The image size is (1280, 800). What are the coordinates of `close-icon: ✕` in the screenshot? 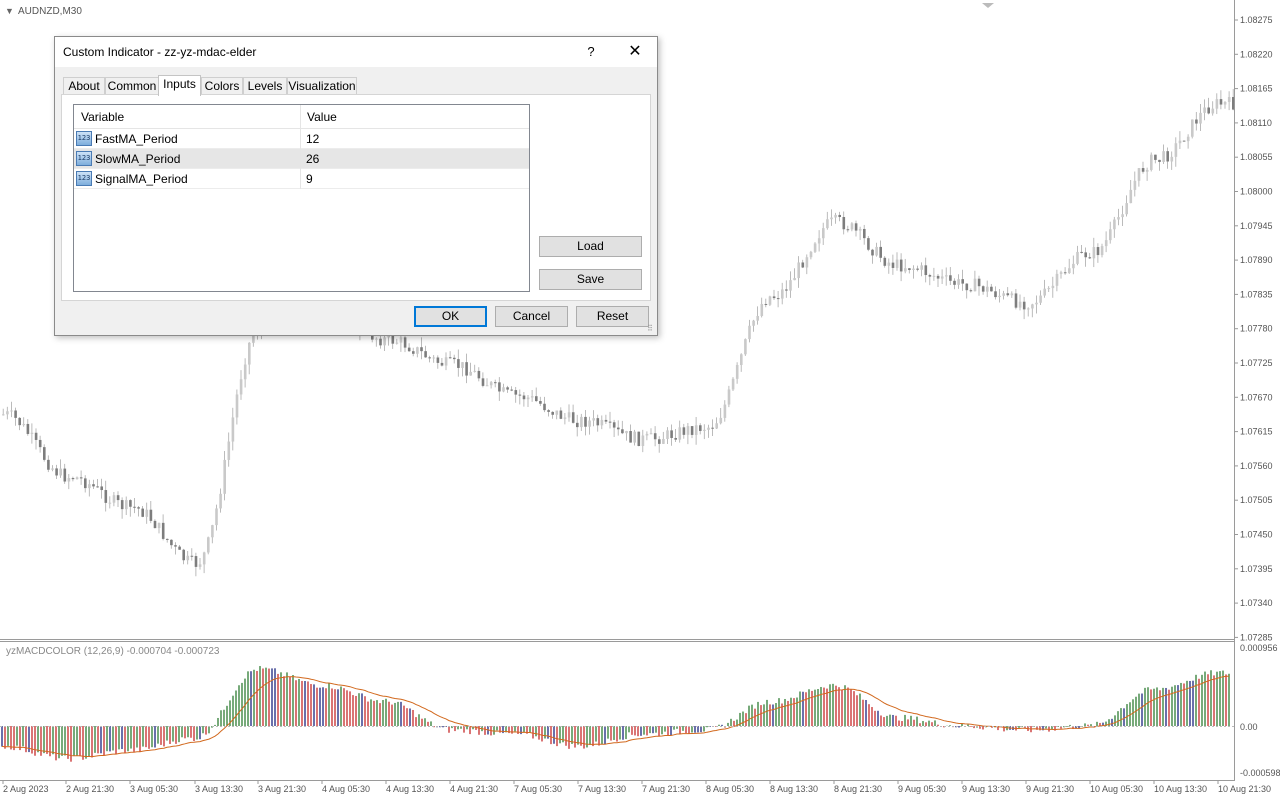 It's located at (635, 52).